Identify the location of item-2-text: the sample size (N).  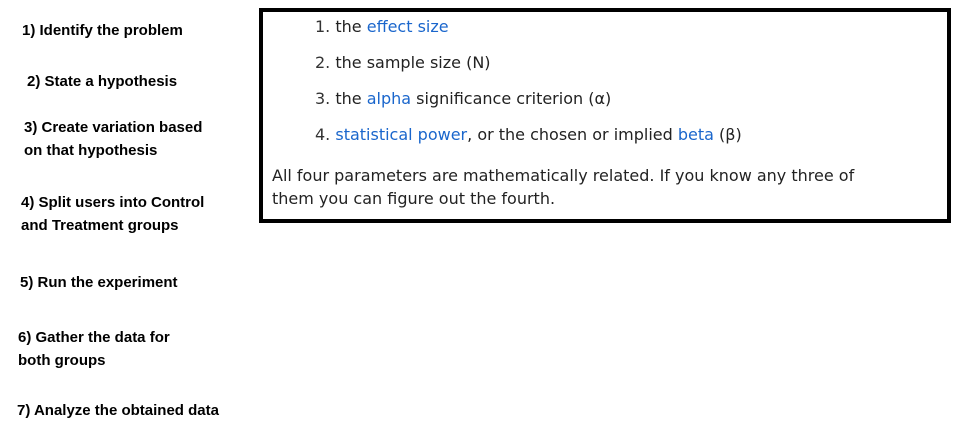
(413, 62).